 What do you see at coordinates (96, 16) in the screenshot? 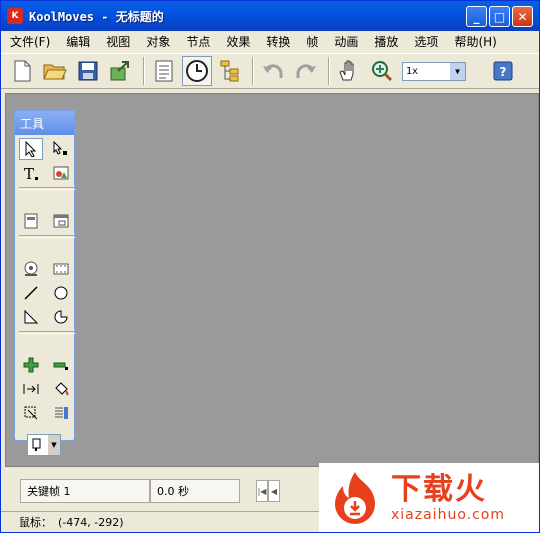
I see `window-title: KoolMoves - 无标题的` at bounding box center [96, 16].